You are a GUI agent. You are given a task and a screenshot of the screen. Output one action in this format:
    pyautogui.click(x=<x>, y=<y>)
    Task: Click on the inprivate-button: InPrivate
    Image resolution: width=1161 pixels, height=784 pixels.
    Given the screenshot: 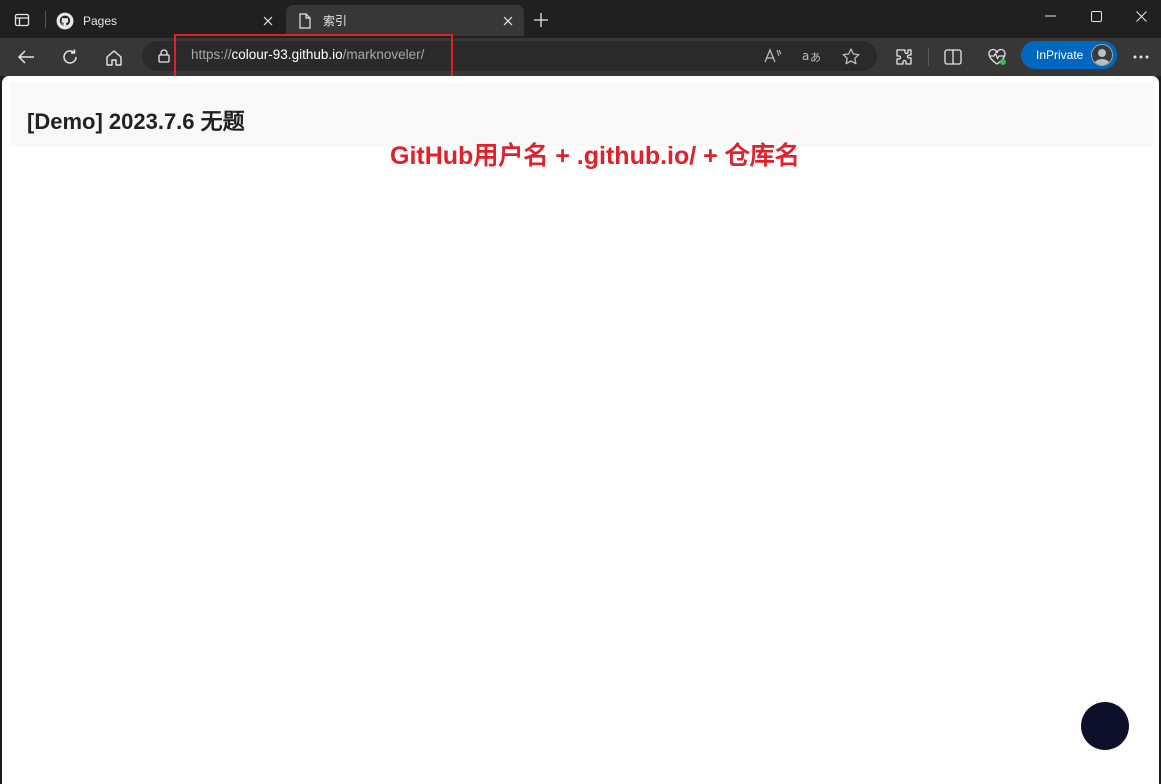 What is the action you would take?
    pyautogui.click(x=1069, y=55)
    